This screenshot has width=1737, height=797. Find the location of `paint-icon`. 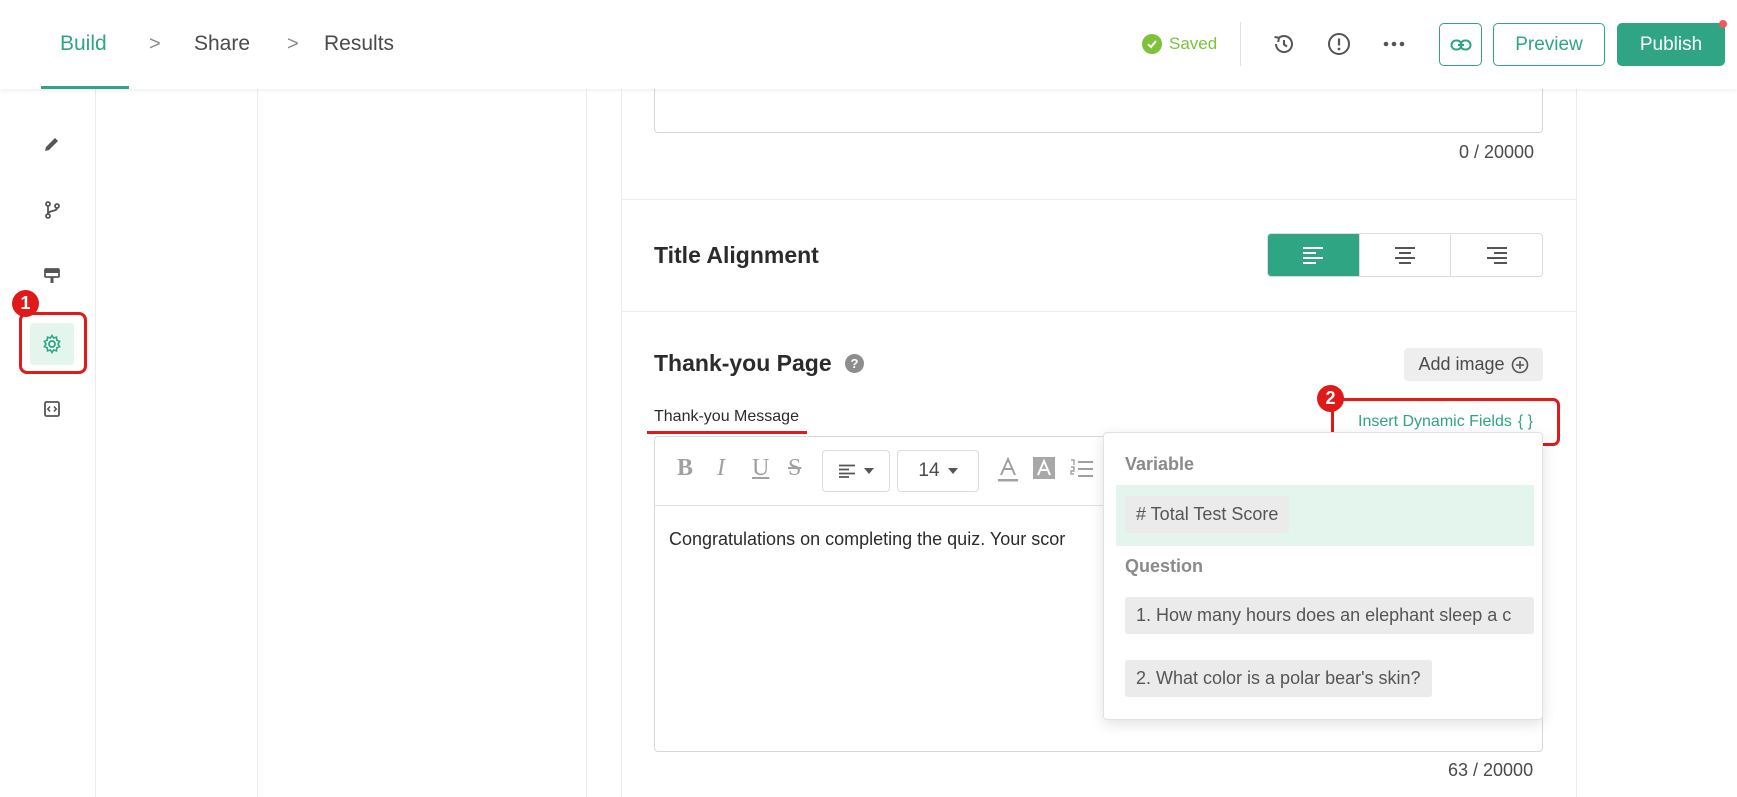

paint-icon is located at coordinates (52, 276).